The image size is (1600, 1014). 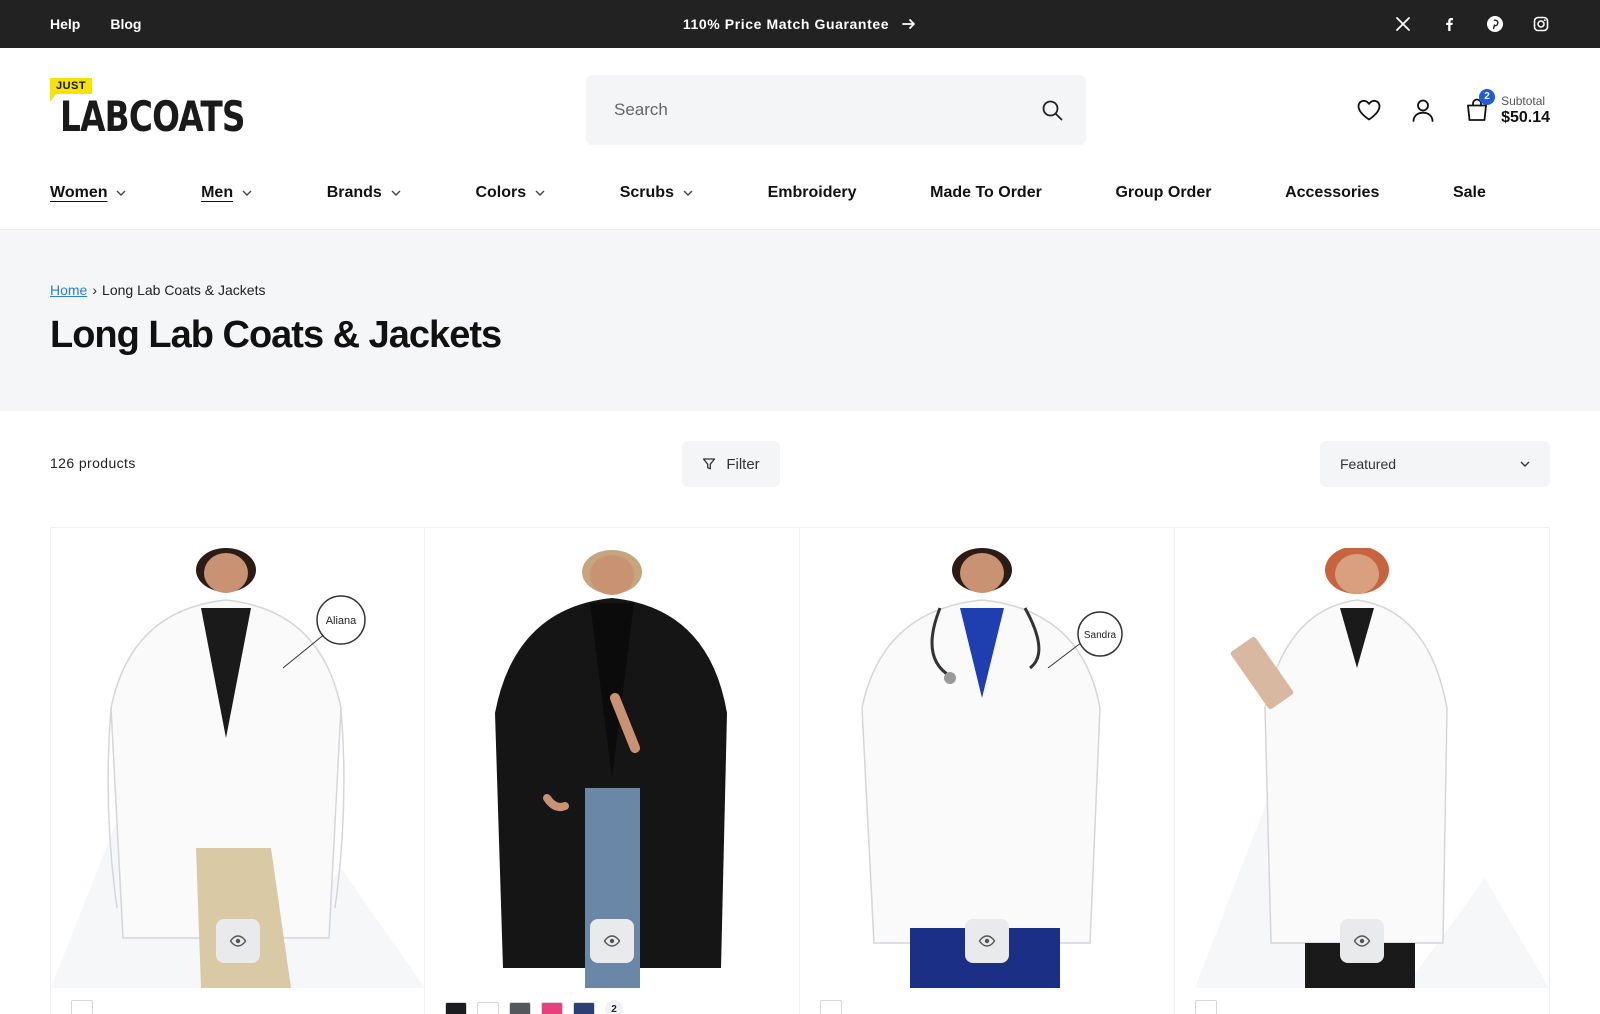 I want to click on instagram-icon, so click(x=1541, y=24).